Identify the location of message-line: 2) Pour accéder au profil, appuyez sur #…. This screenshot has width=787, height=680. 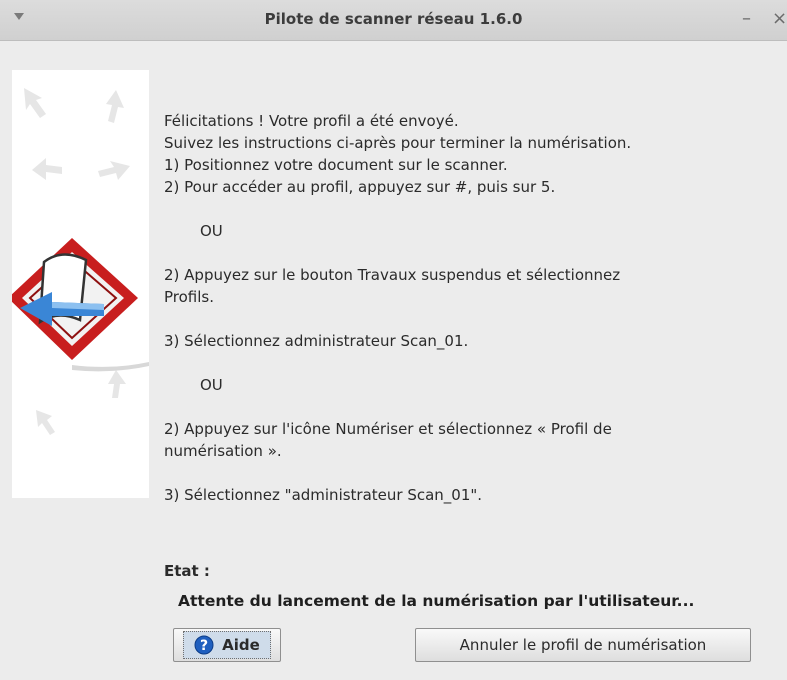
(360, 187).